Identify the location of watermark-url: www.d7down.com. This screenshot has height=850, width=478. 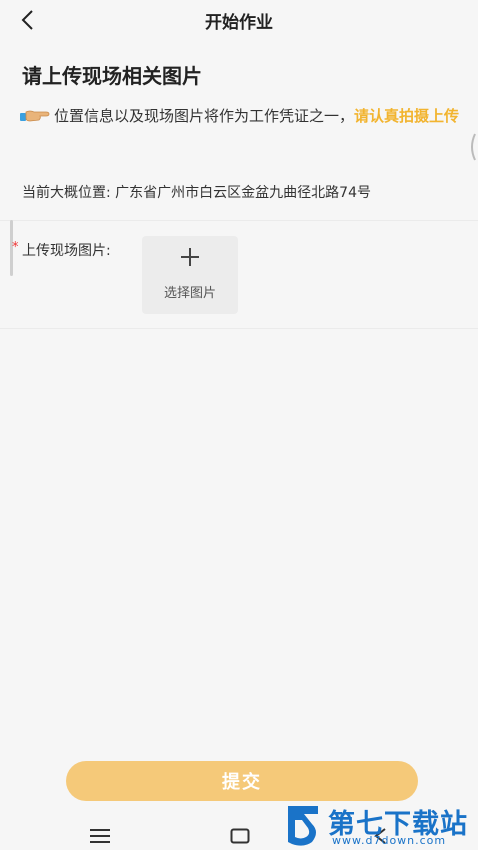
(389, 840).